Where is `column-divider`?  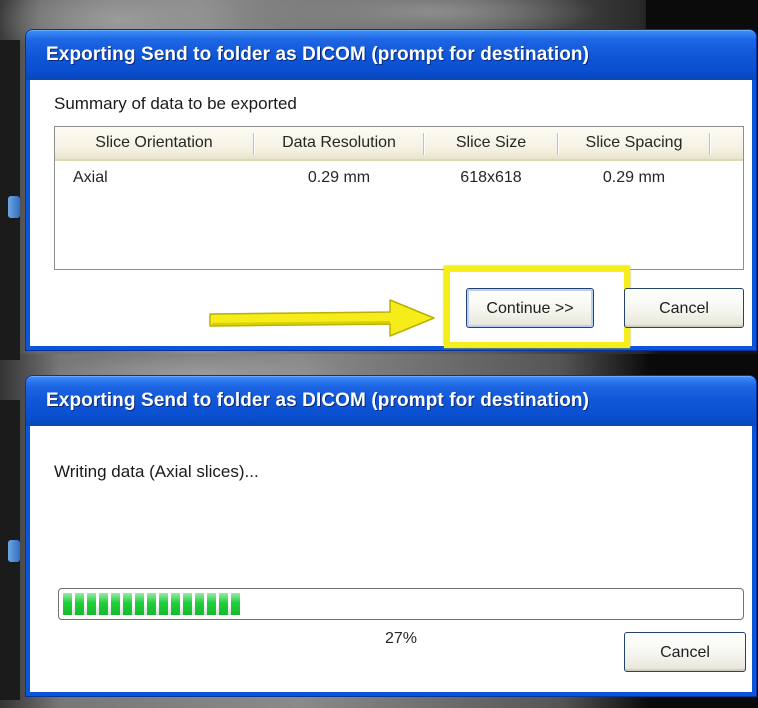
column-divider is located at coordinates (710, 144).